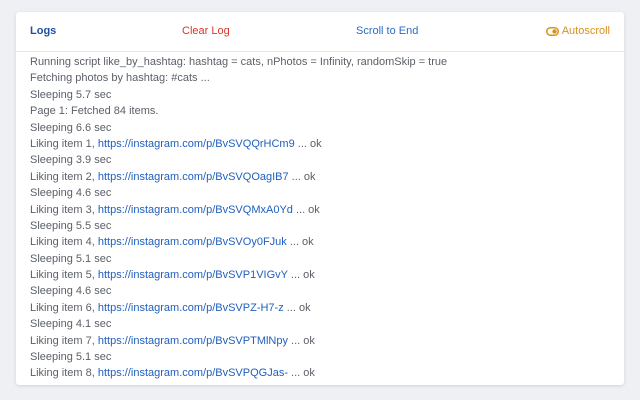 The image size is (640, 400). What do you see at coordinates (327, 160) in the screenshot?
I see `log-line: Sleeping 3.9 sec` at bounding box center [327, 160].